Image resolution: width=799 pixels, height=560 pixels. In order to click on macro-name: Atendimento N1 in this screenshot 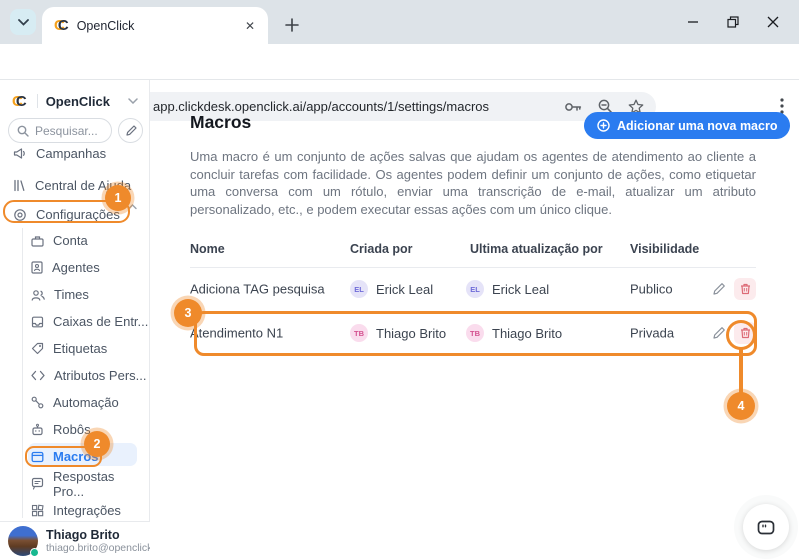, I will do `click(237, 333)`.